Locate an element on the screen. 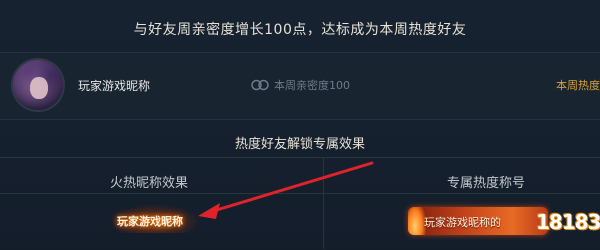  site-watermark-logo: 18183 is located at coordinates (568, 225).